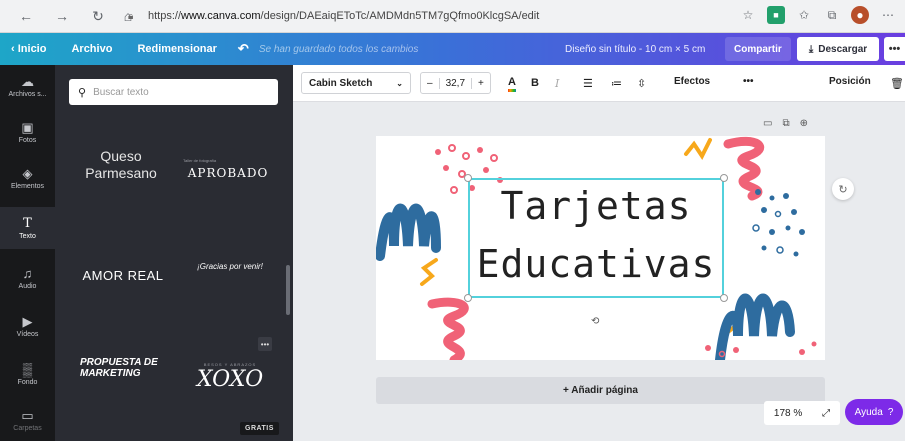  What do you see at coordinates (110, 373) in the screenshot?
I see `template-line: MARKETING` at bounding box center [110, 373].